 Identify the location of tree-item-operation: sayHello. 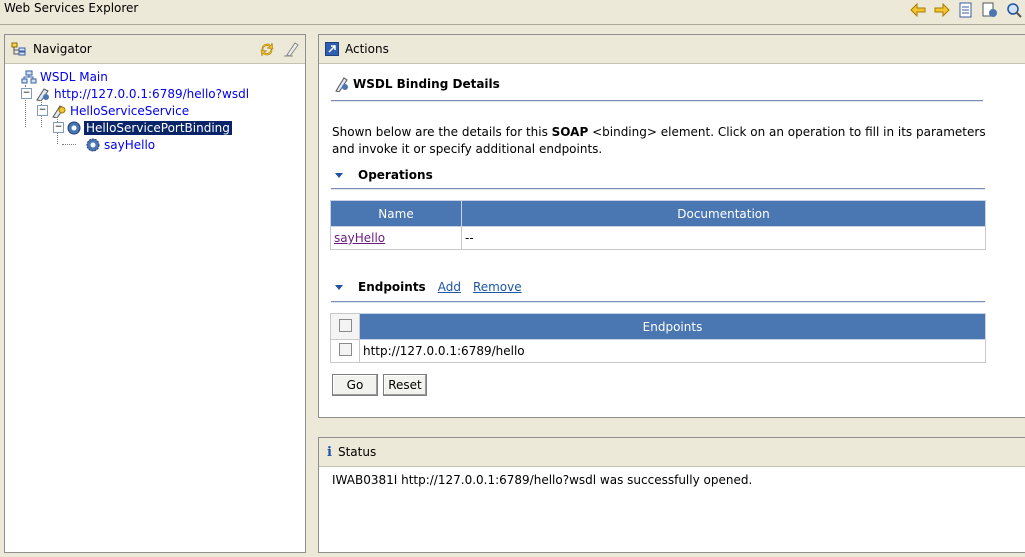
(120, 144).